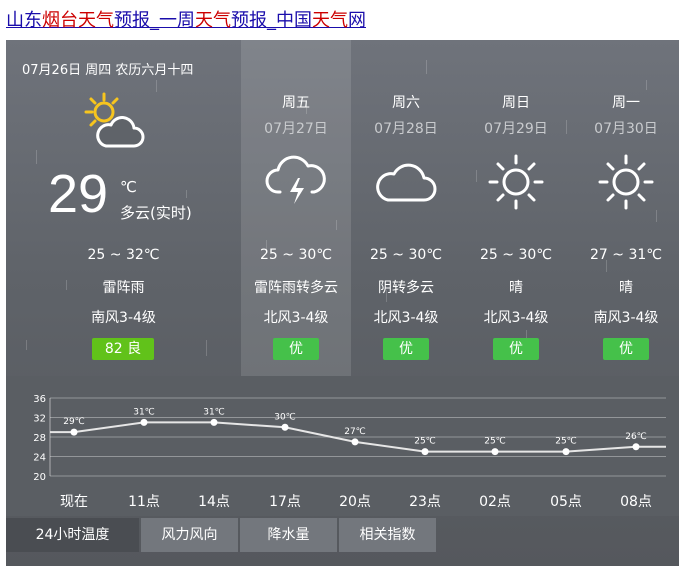 The width and height of the screenshot is (683, 571). I want to click on aqi-badge: 82 良, so click(123, 349).